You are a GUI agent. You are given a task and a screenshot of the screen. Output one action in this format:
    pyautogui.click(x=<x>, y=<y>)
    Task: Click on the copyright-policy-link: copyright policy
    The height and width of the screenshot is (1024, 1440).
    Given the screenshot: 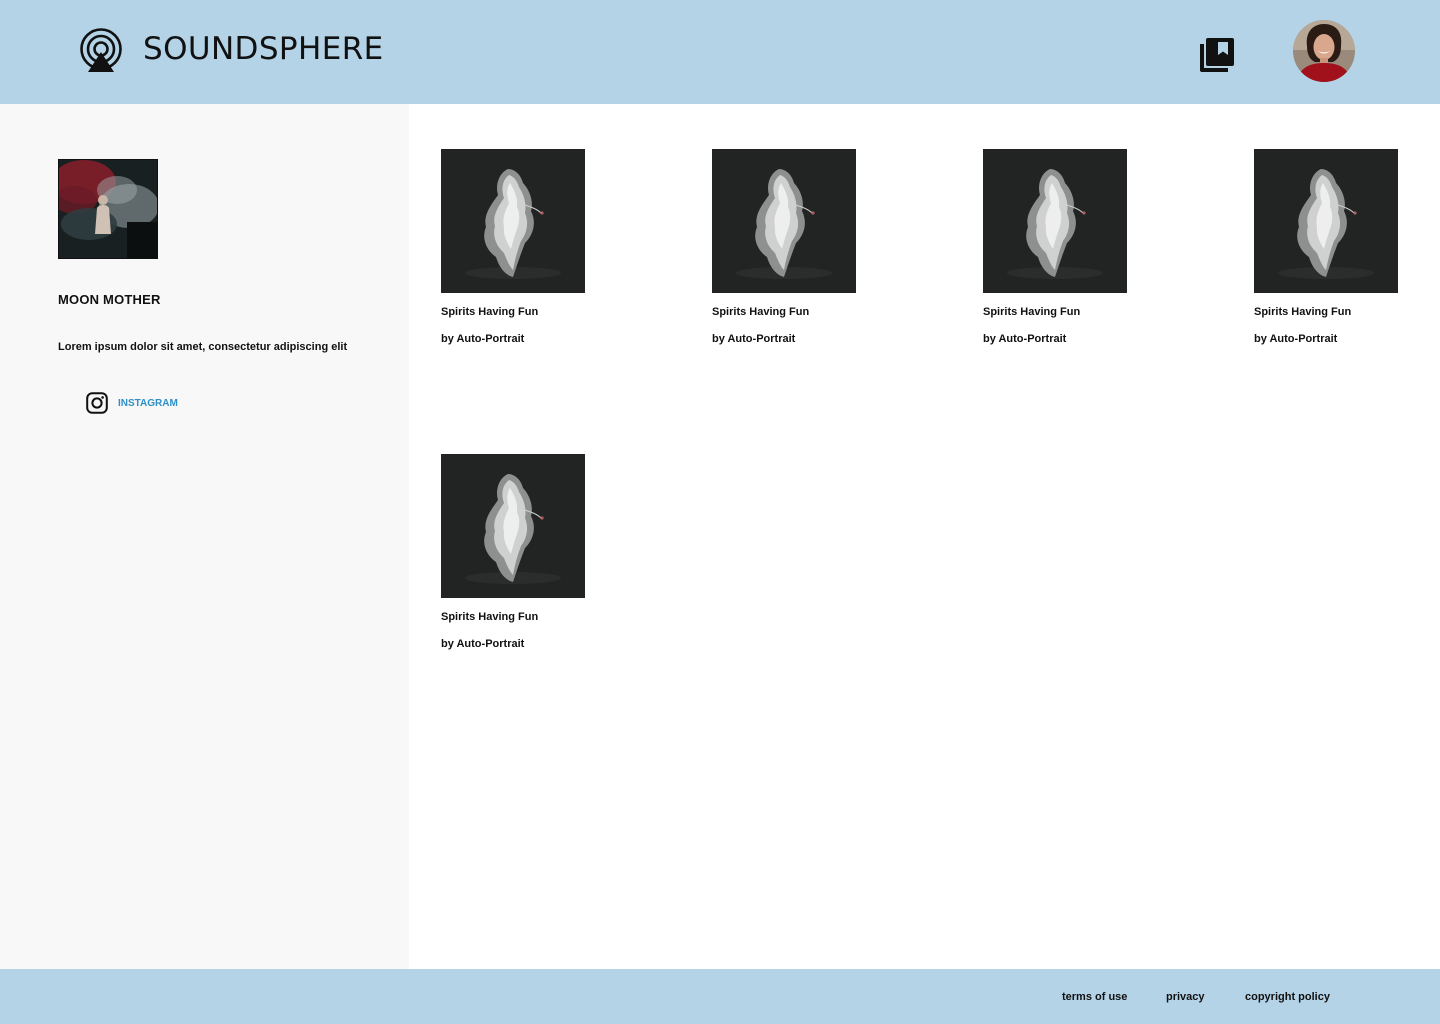 What is the action you would take?
    pyautogui.click(x=1287, y=997)
    